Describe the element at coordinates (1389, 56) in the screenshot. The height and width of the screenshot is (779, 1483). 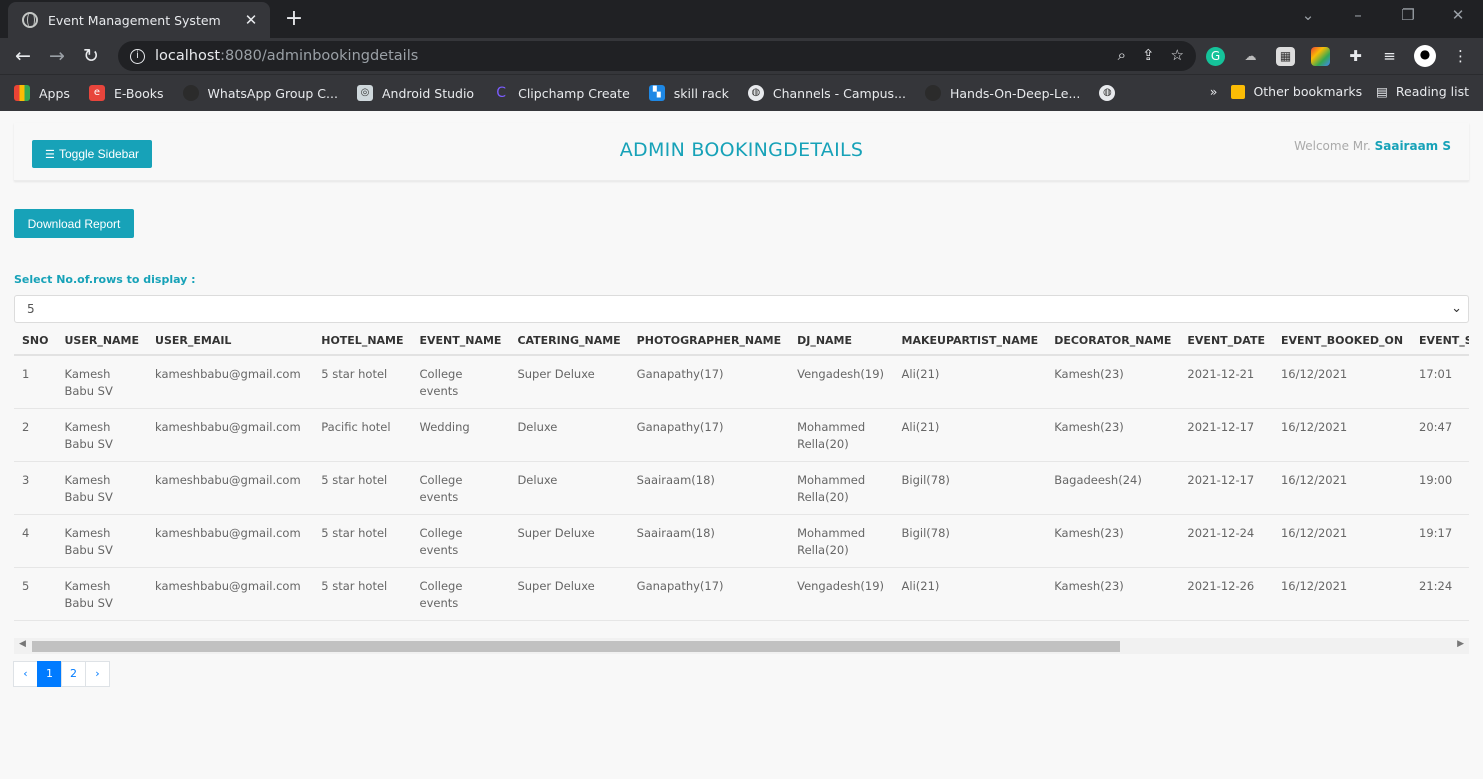
I see `media-icon: ≡` at that location.